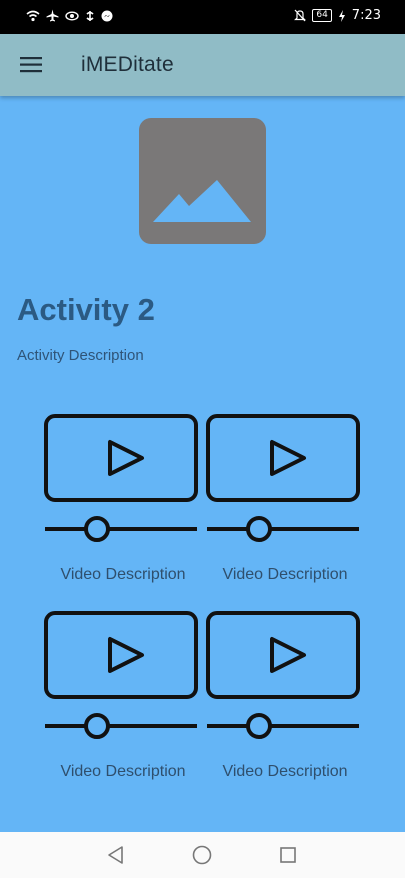  I want to click on video-card-4: Video Description, so click(285, 698).